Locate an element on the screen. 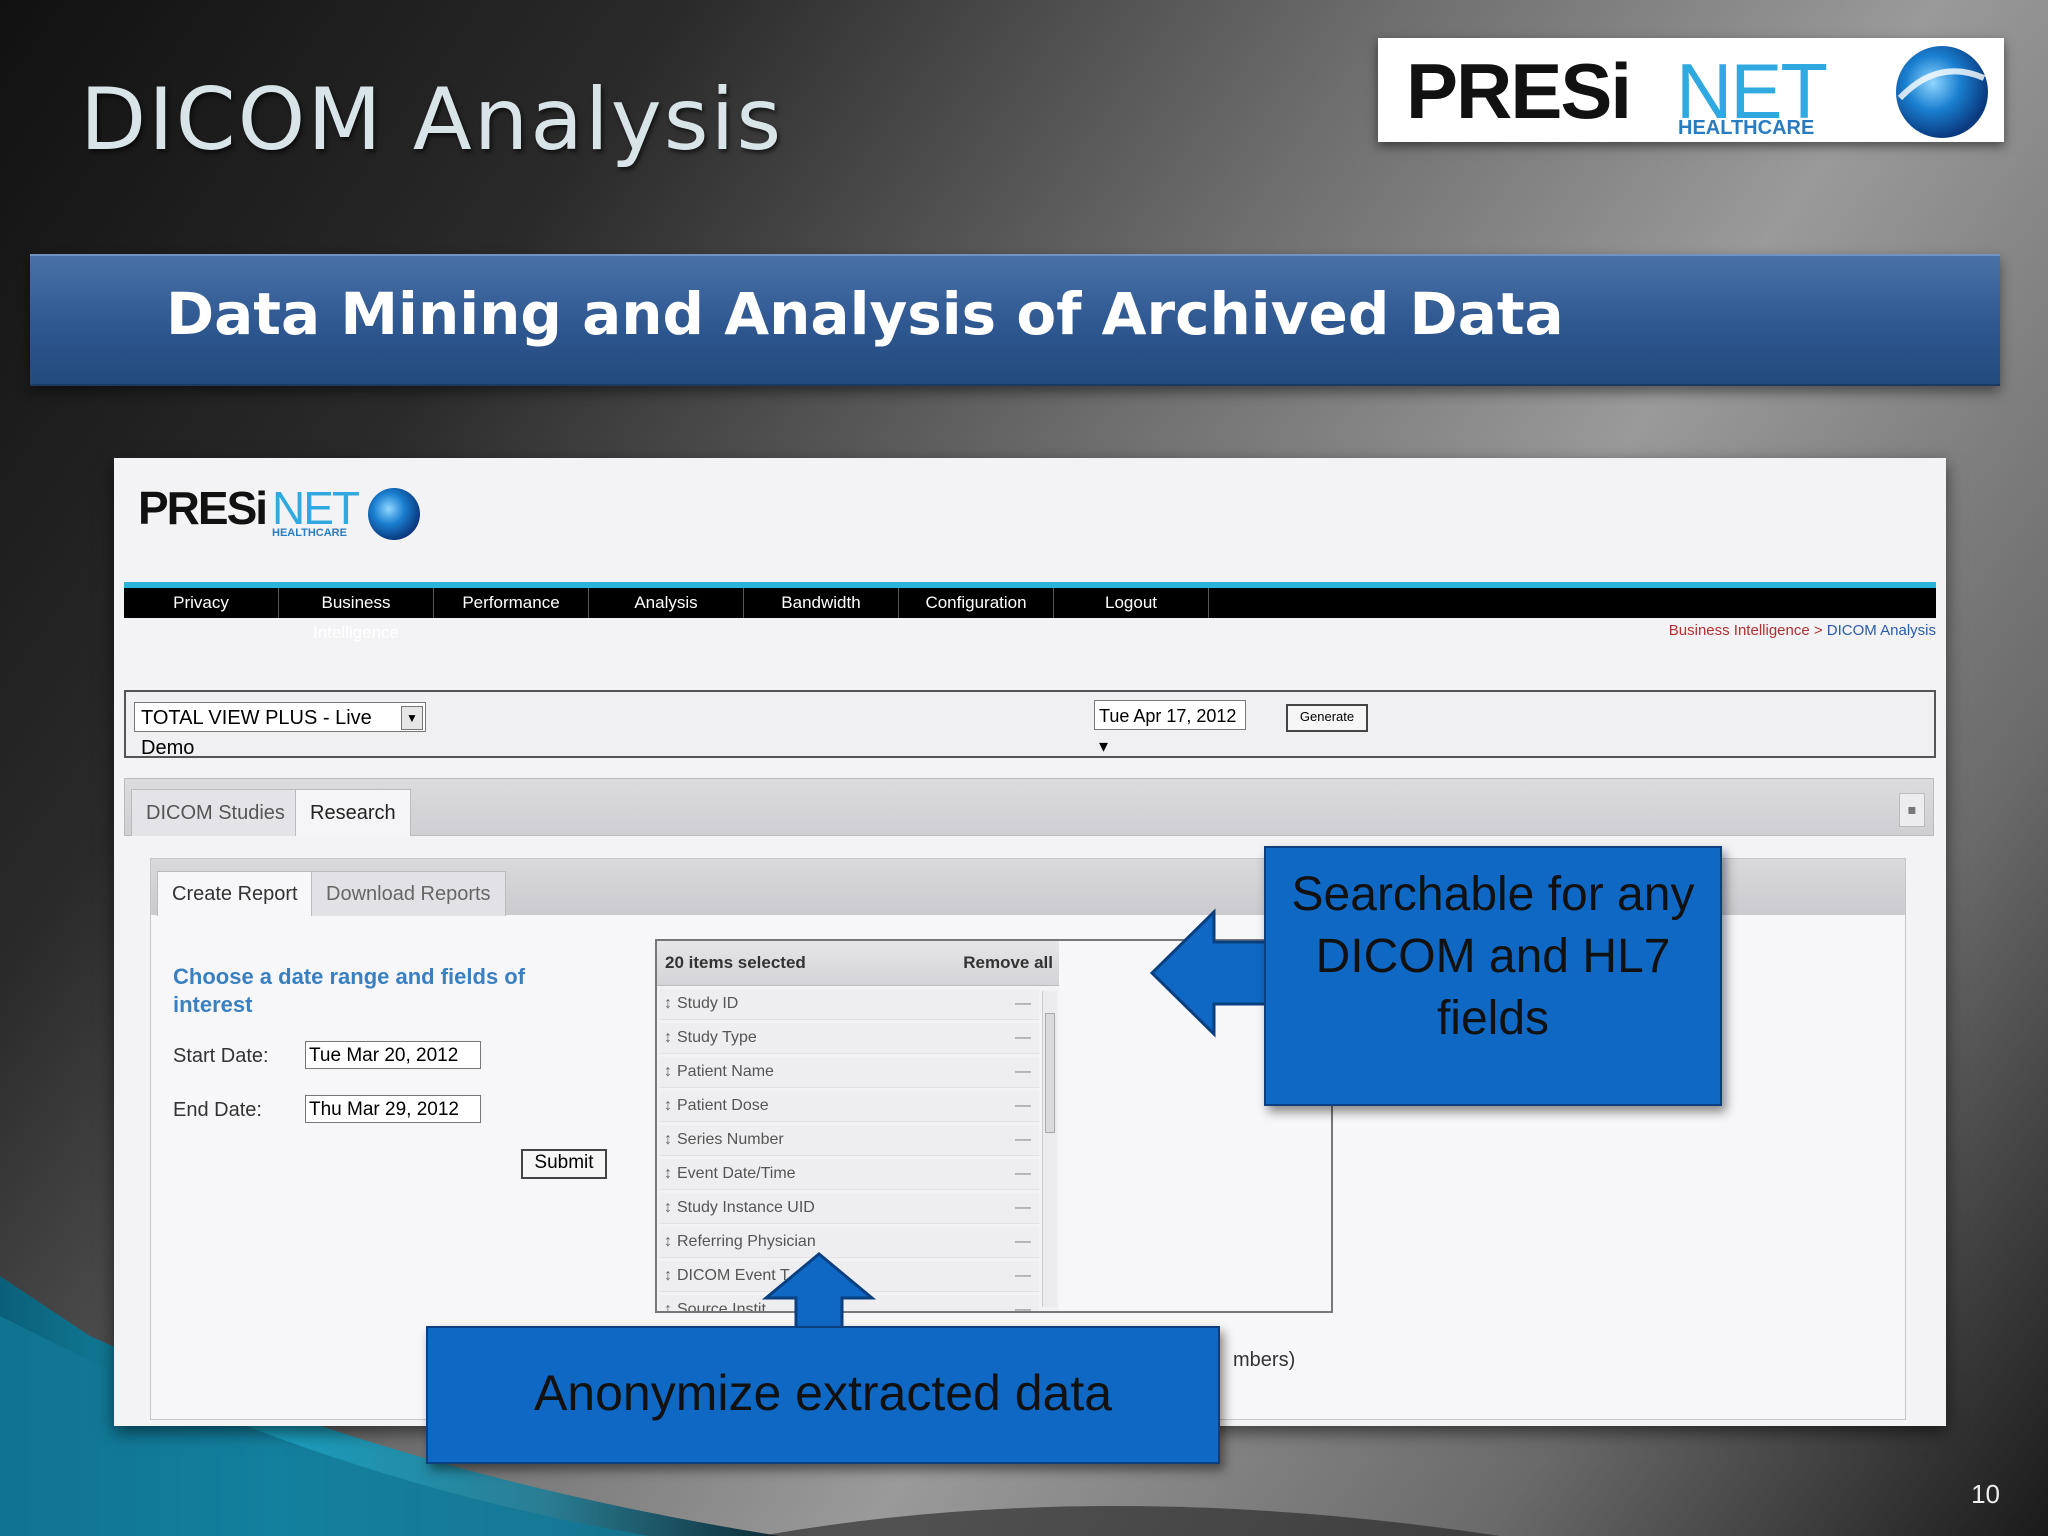 This screenshot has width=2048, height=1536. site-select-value: TOTAL VIEW PLUS - Live Demo is located at coordinates (256, 733).